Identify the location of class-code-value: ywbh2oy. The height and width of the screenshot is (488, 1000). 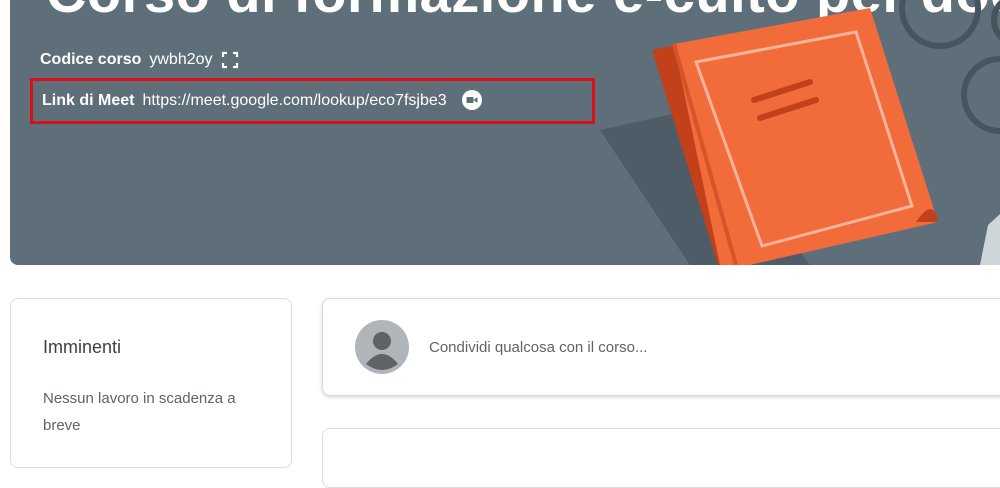
(180, 60).